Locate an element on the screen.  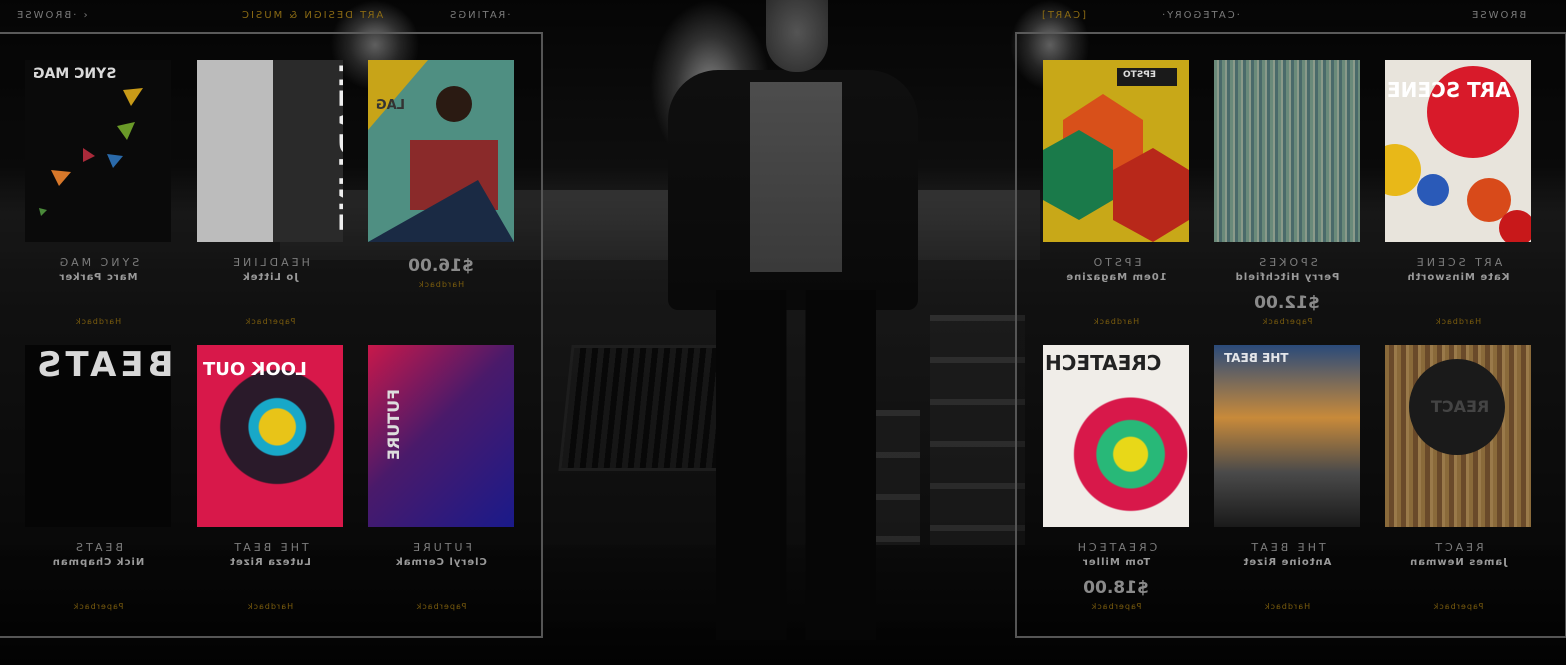
book-card: SYNC MAG SYNC MAG Marc Parker Hardback is located at coordinates (98, 193).